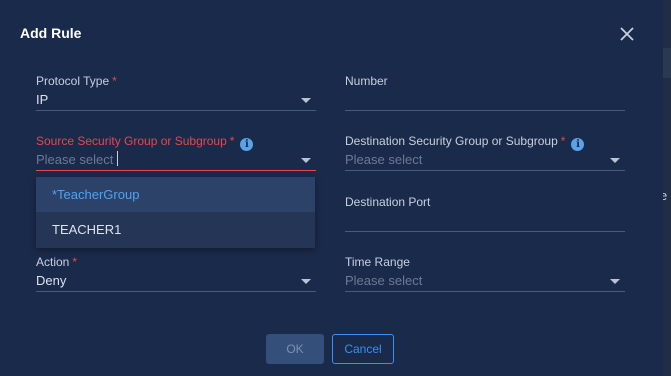  What do you see at coordinates (384, 280) in the screenshot?
I see `time-range-placeholder: Please select` at bounding box center [384, 280].